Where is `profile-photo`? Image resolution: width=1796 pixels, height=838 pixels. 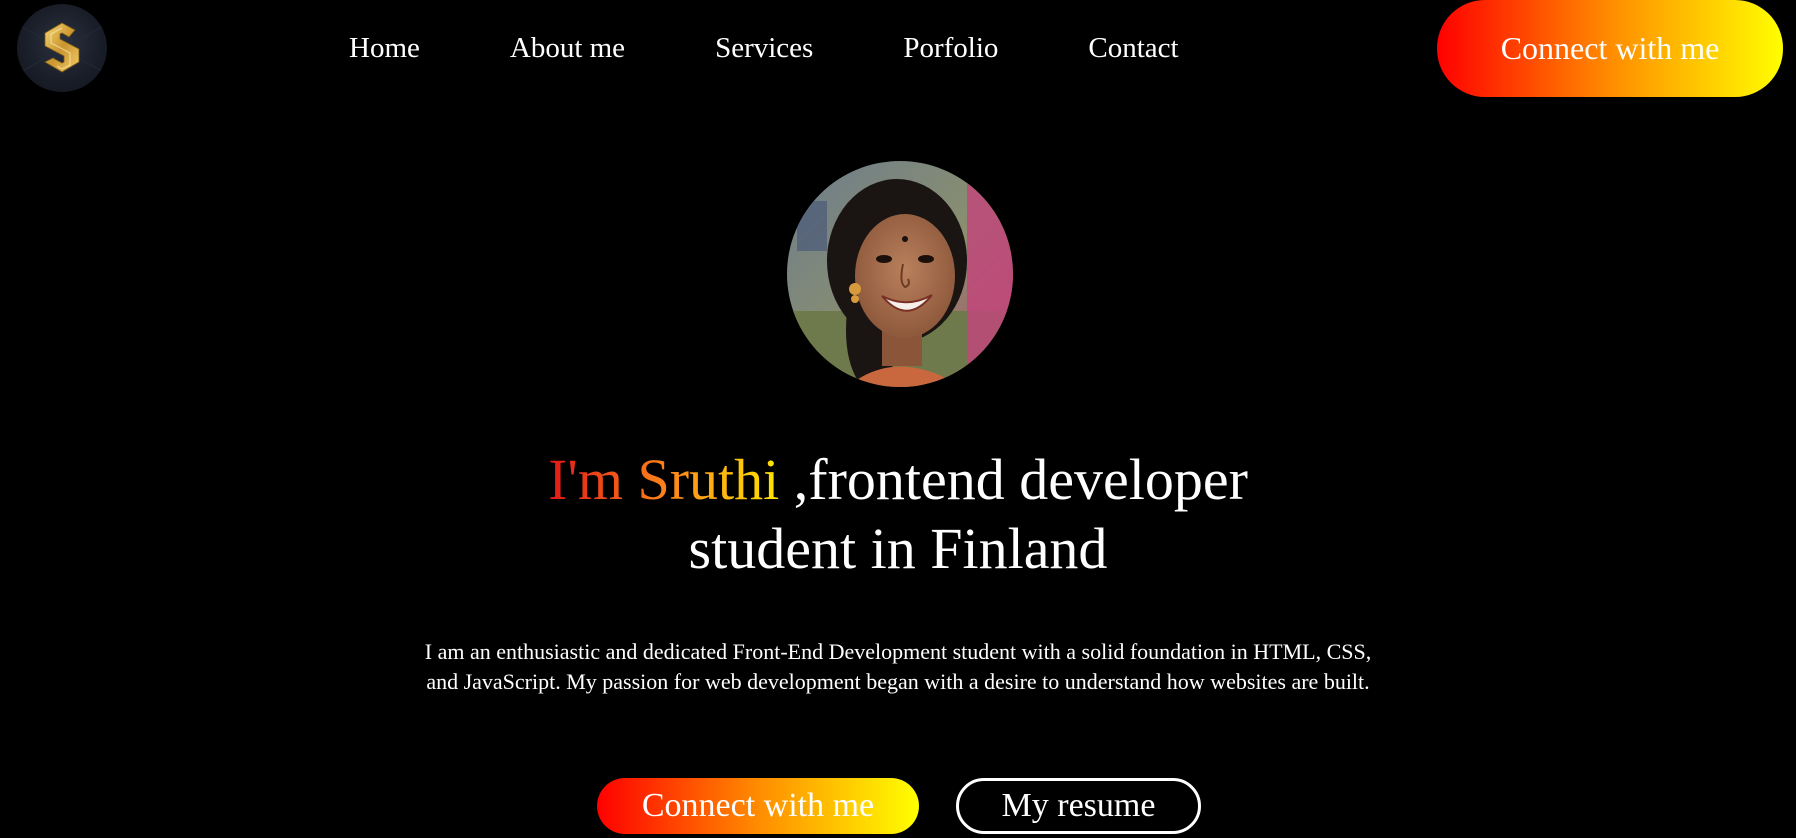 profile-photo is located at coordinates (900, 274).